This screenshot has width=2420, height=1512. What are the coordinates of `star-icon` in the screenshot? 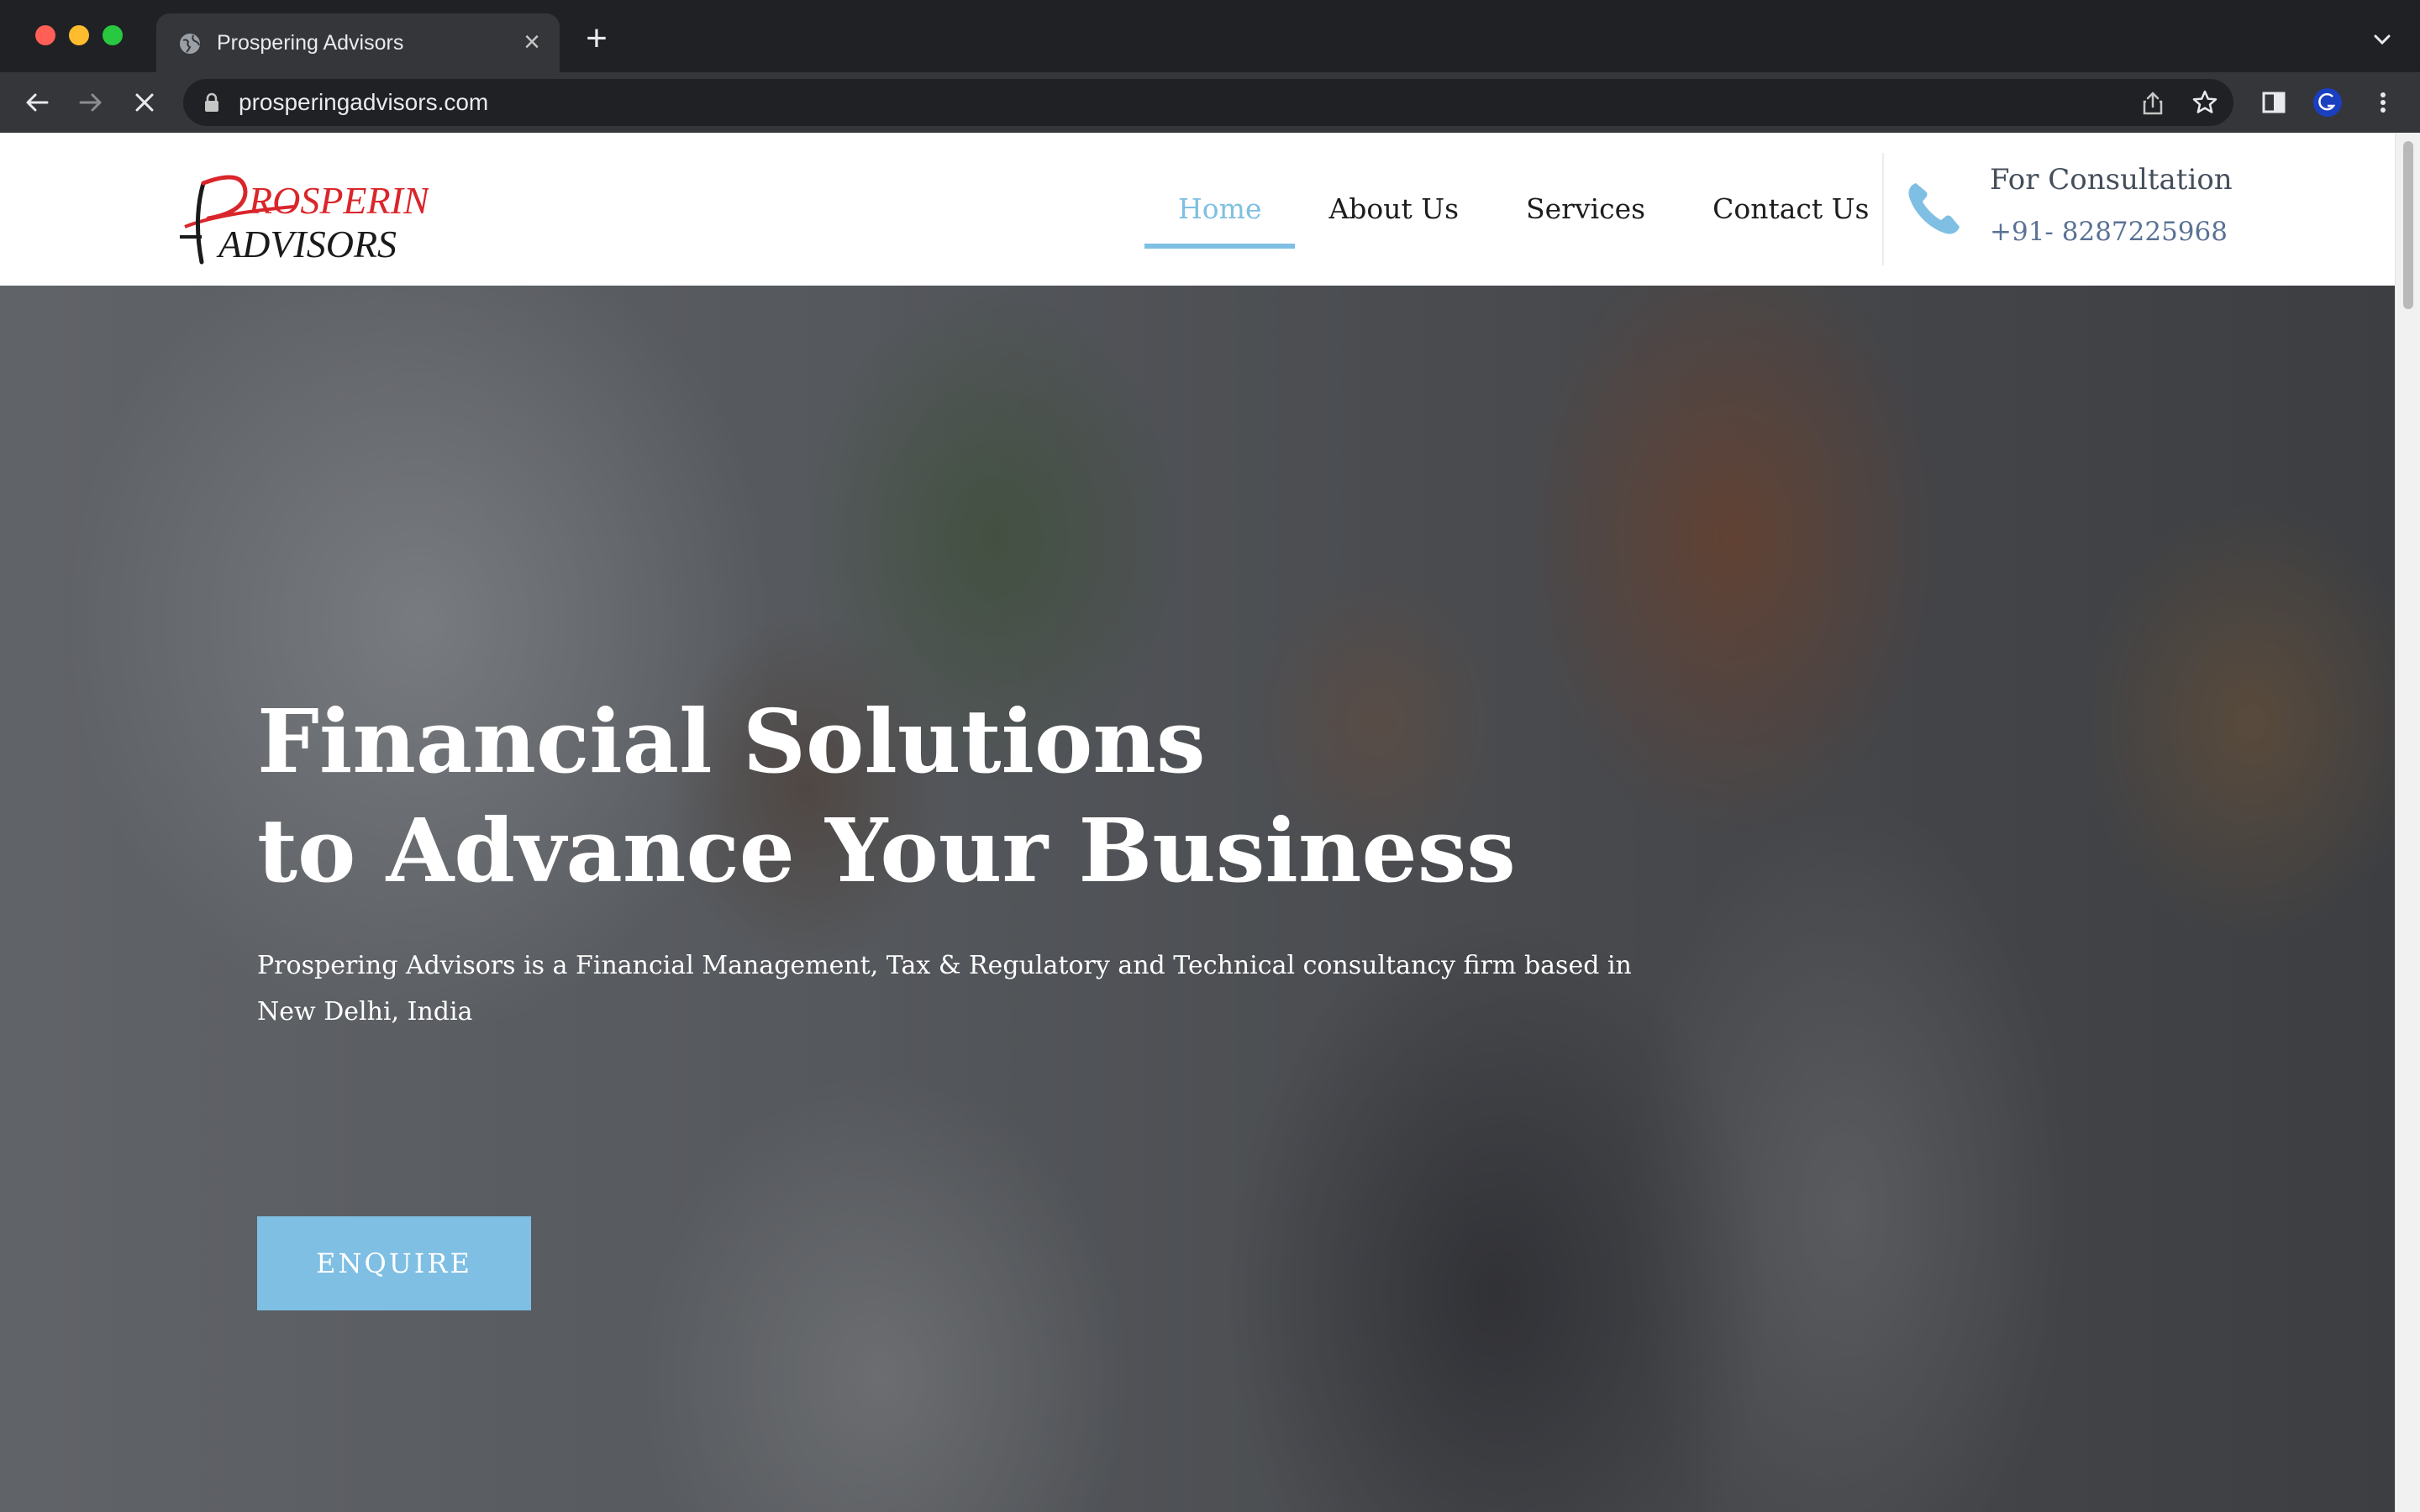 It's located at (2205, 102).